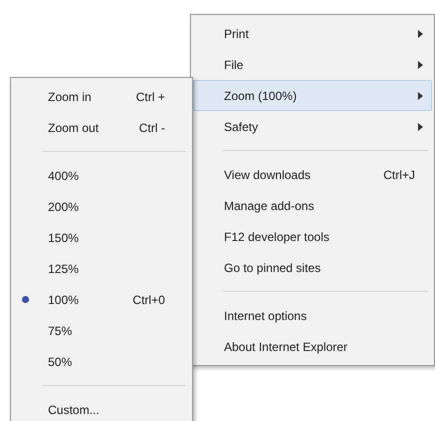 The width and height of the screenshot is (435, 421). What do you see at coordinates (101, 96) in the screenshot?
I see `menu-item: Zoom in Ctrl +` at bounding box center [101, 96].